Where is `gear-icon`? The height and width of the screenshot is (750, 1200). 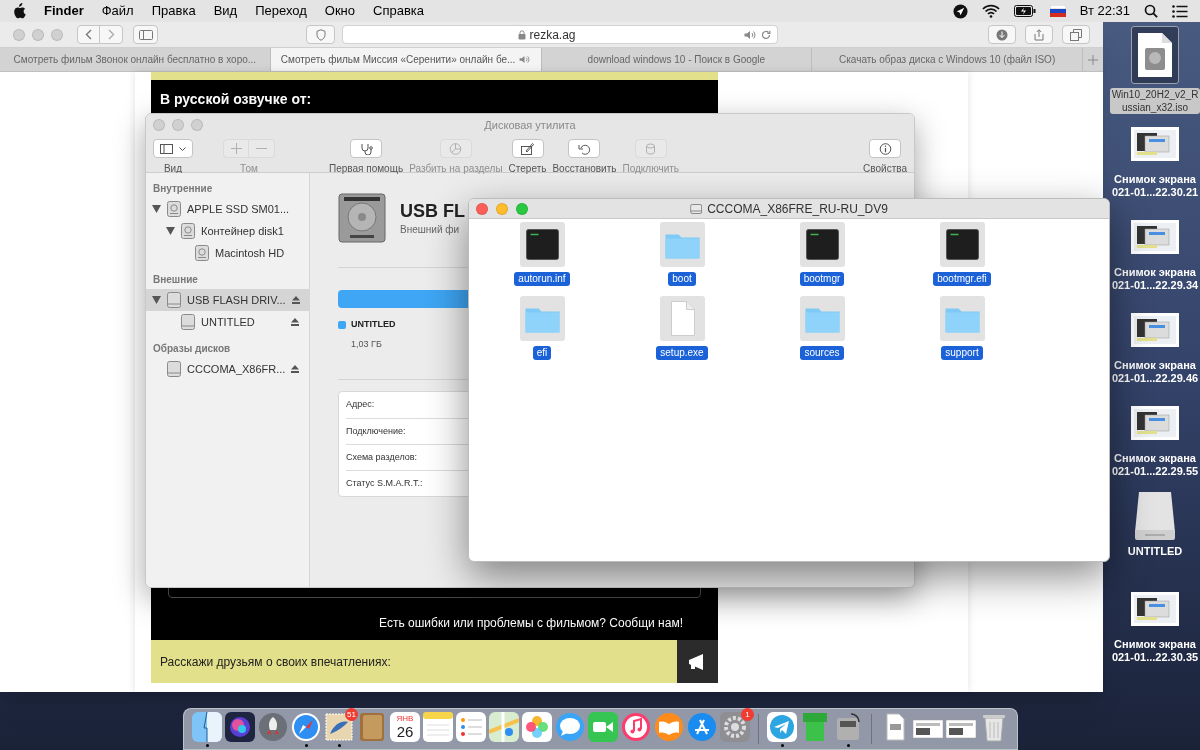 gear-icon is located at coordinates (735, 726).